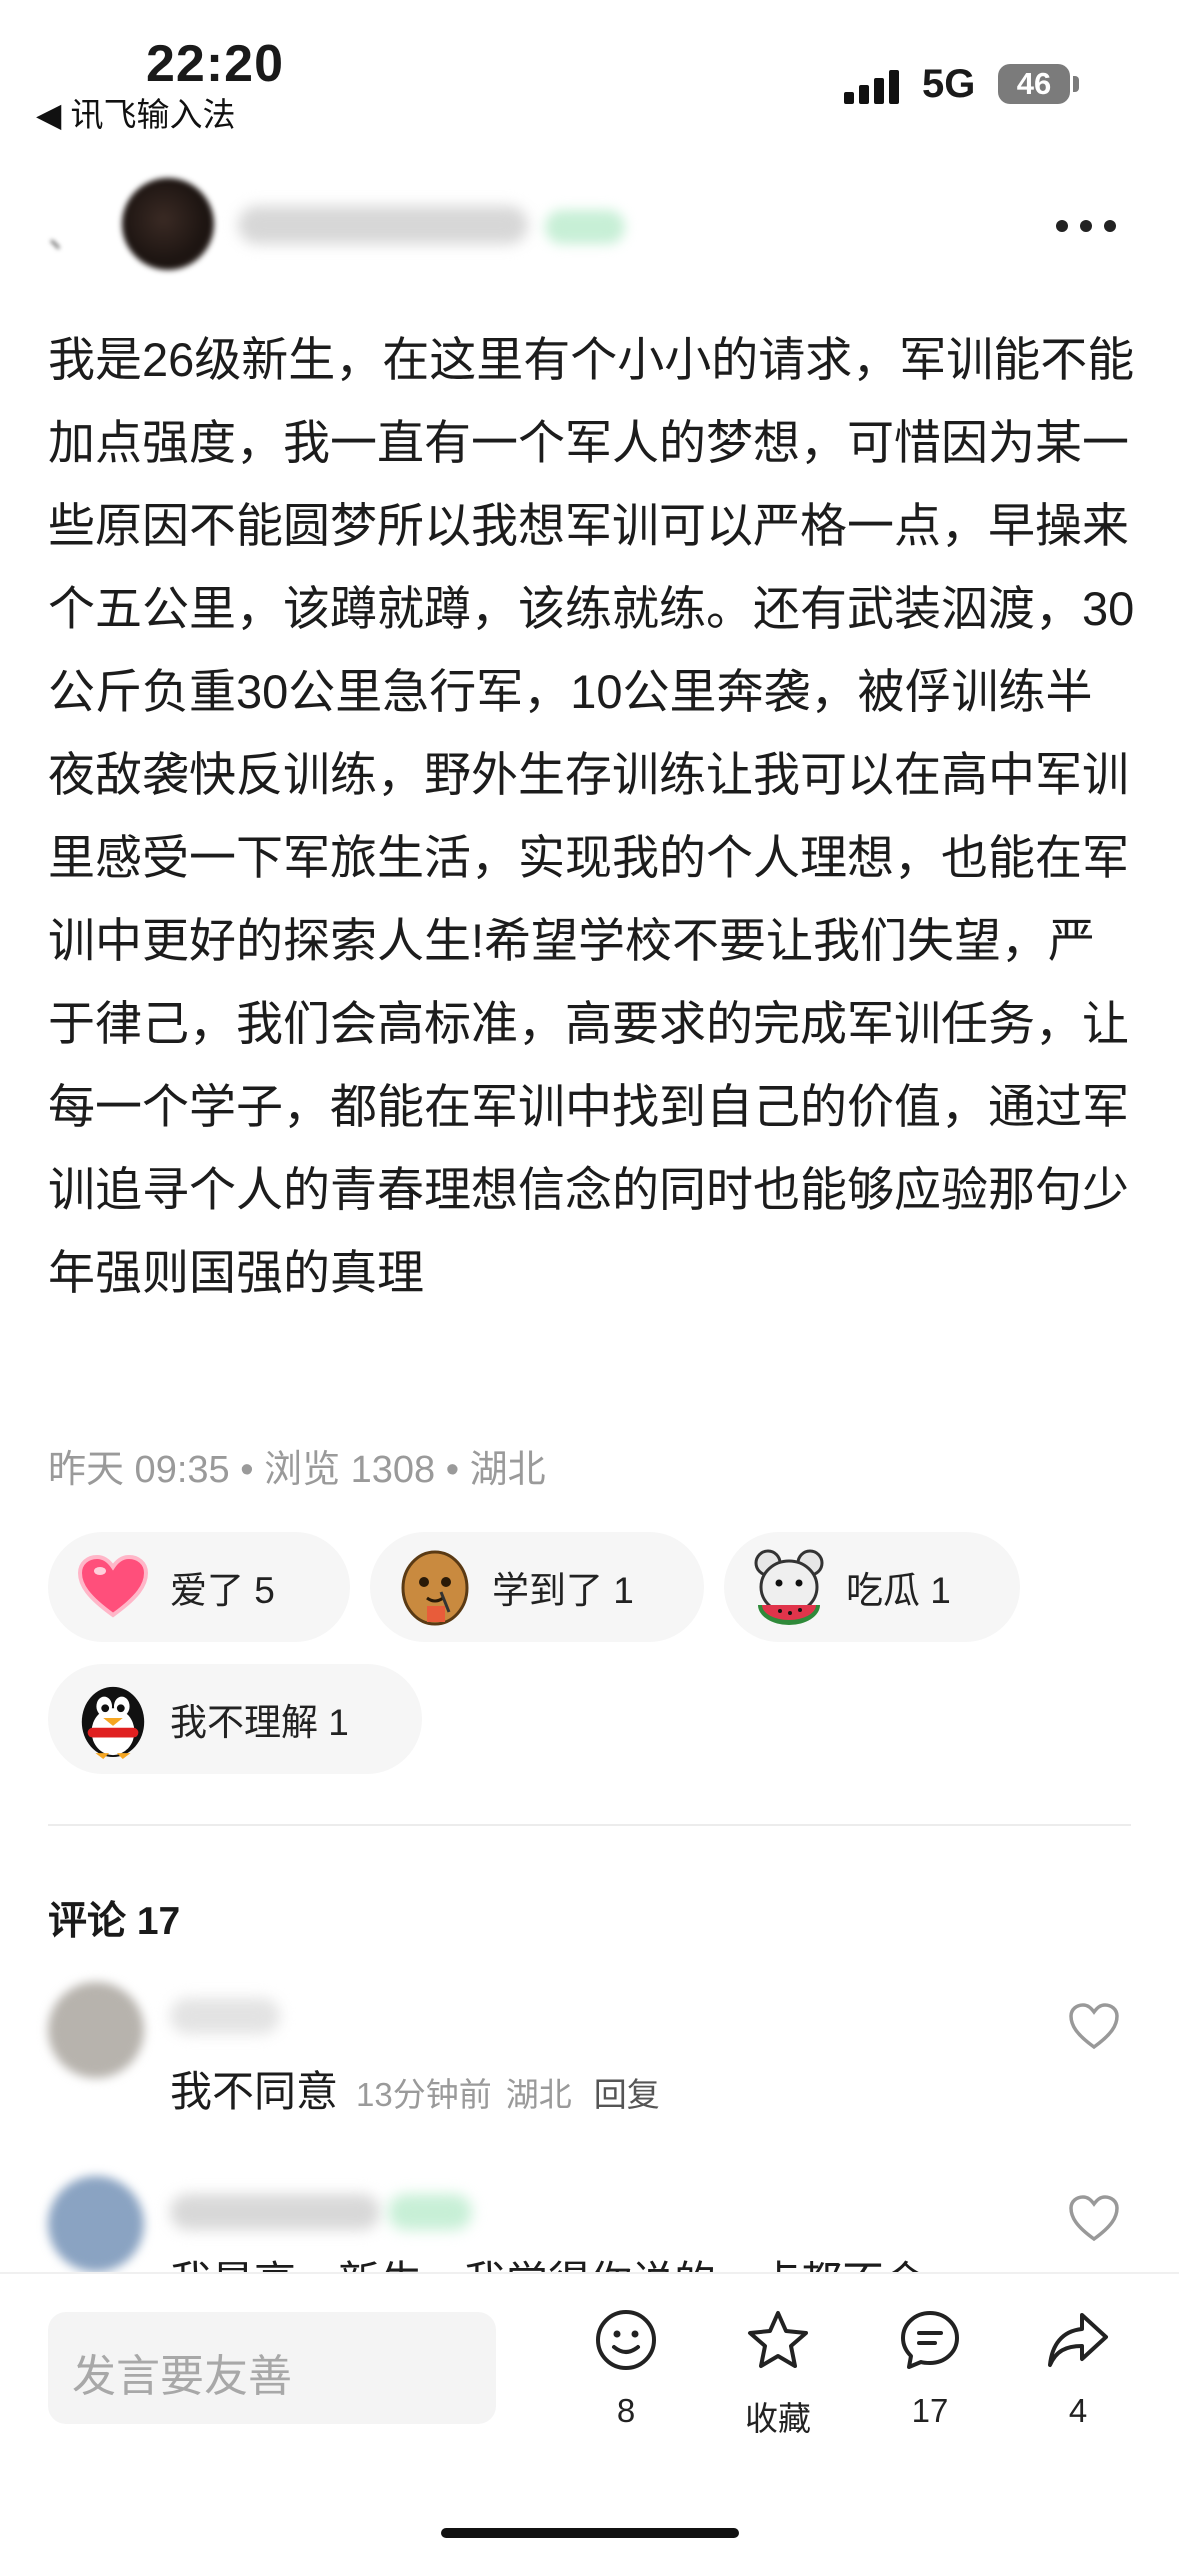 Image resolution: width=1179 pixels, height=2558 pixels. I want to click on reaction-label: 爱了 5, so click(222, 1590).